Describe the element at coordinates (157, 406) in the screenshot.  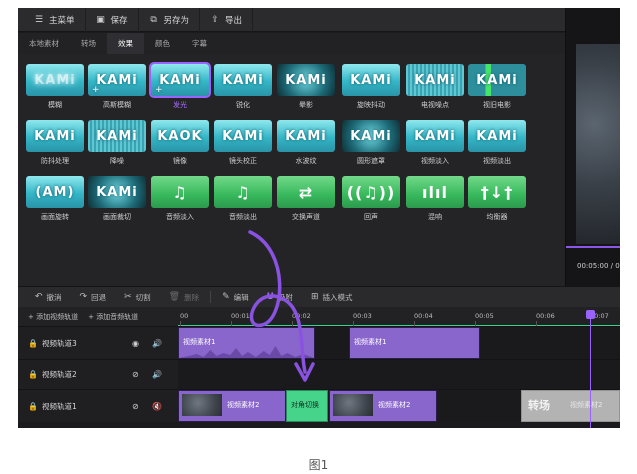
I see `speaker-muted-icon: 🔇` at that location.